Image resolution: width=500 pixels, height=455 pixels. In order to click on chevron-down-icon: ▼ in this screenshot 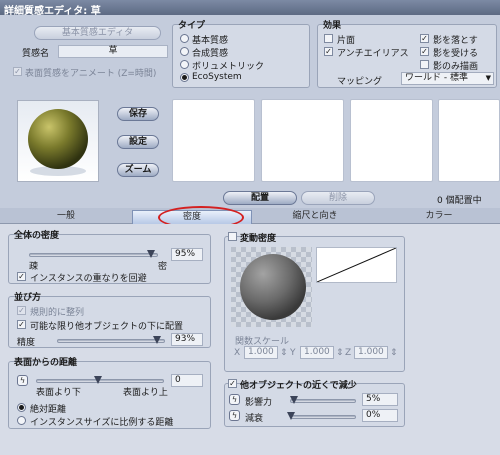, I will do `click(488, 78)`.